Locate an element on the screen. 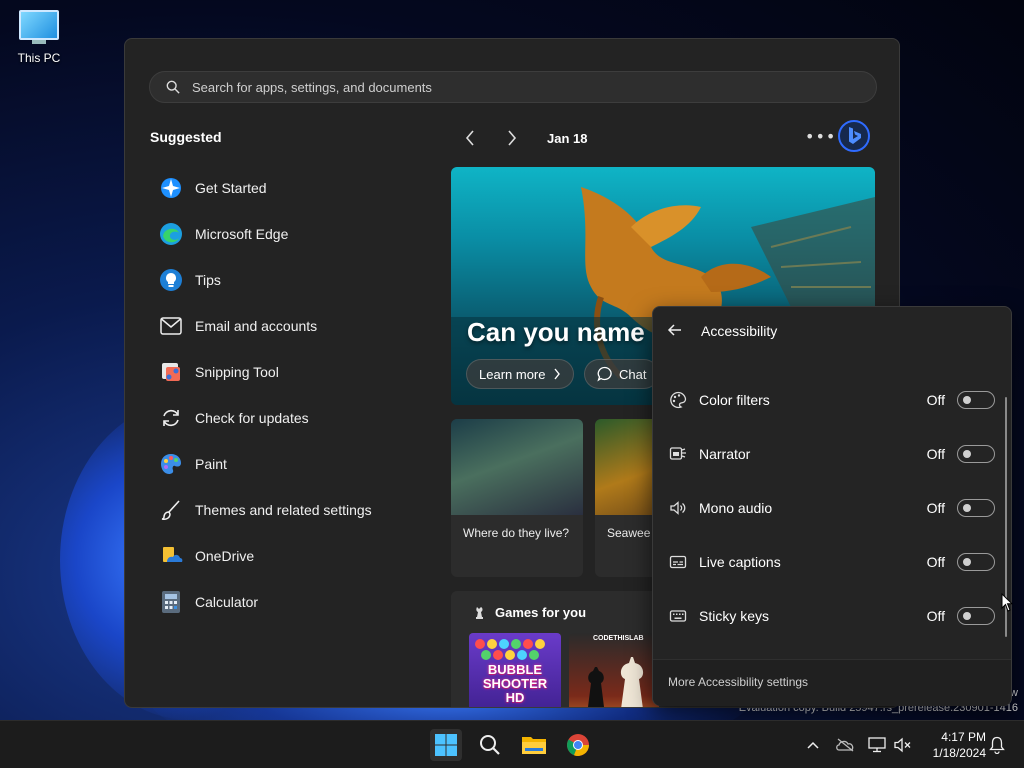 Image resolution: width=1024 pixels, height=768 pixels. brush-icon is located at coordinates (171, 510).